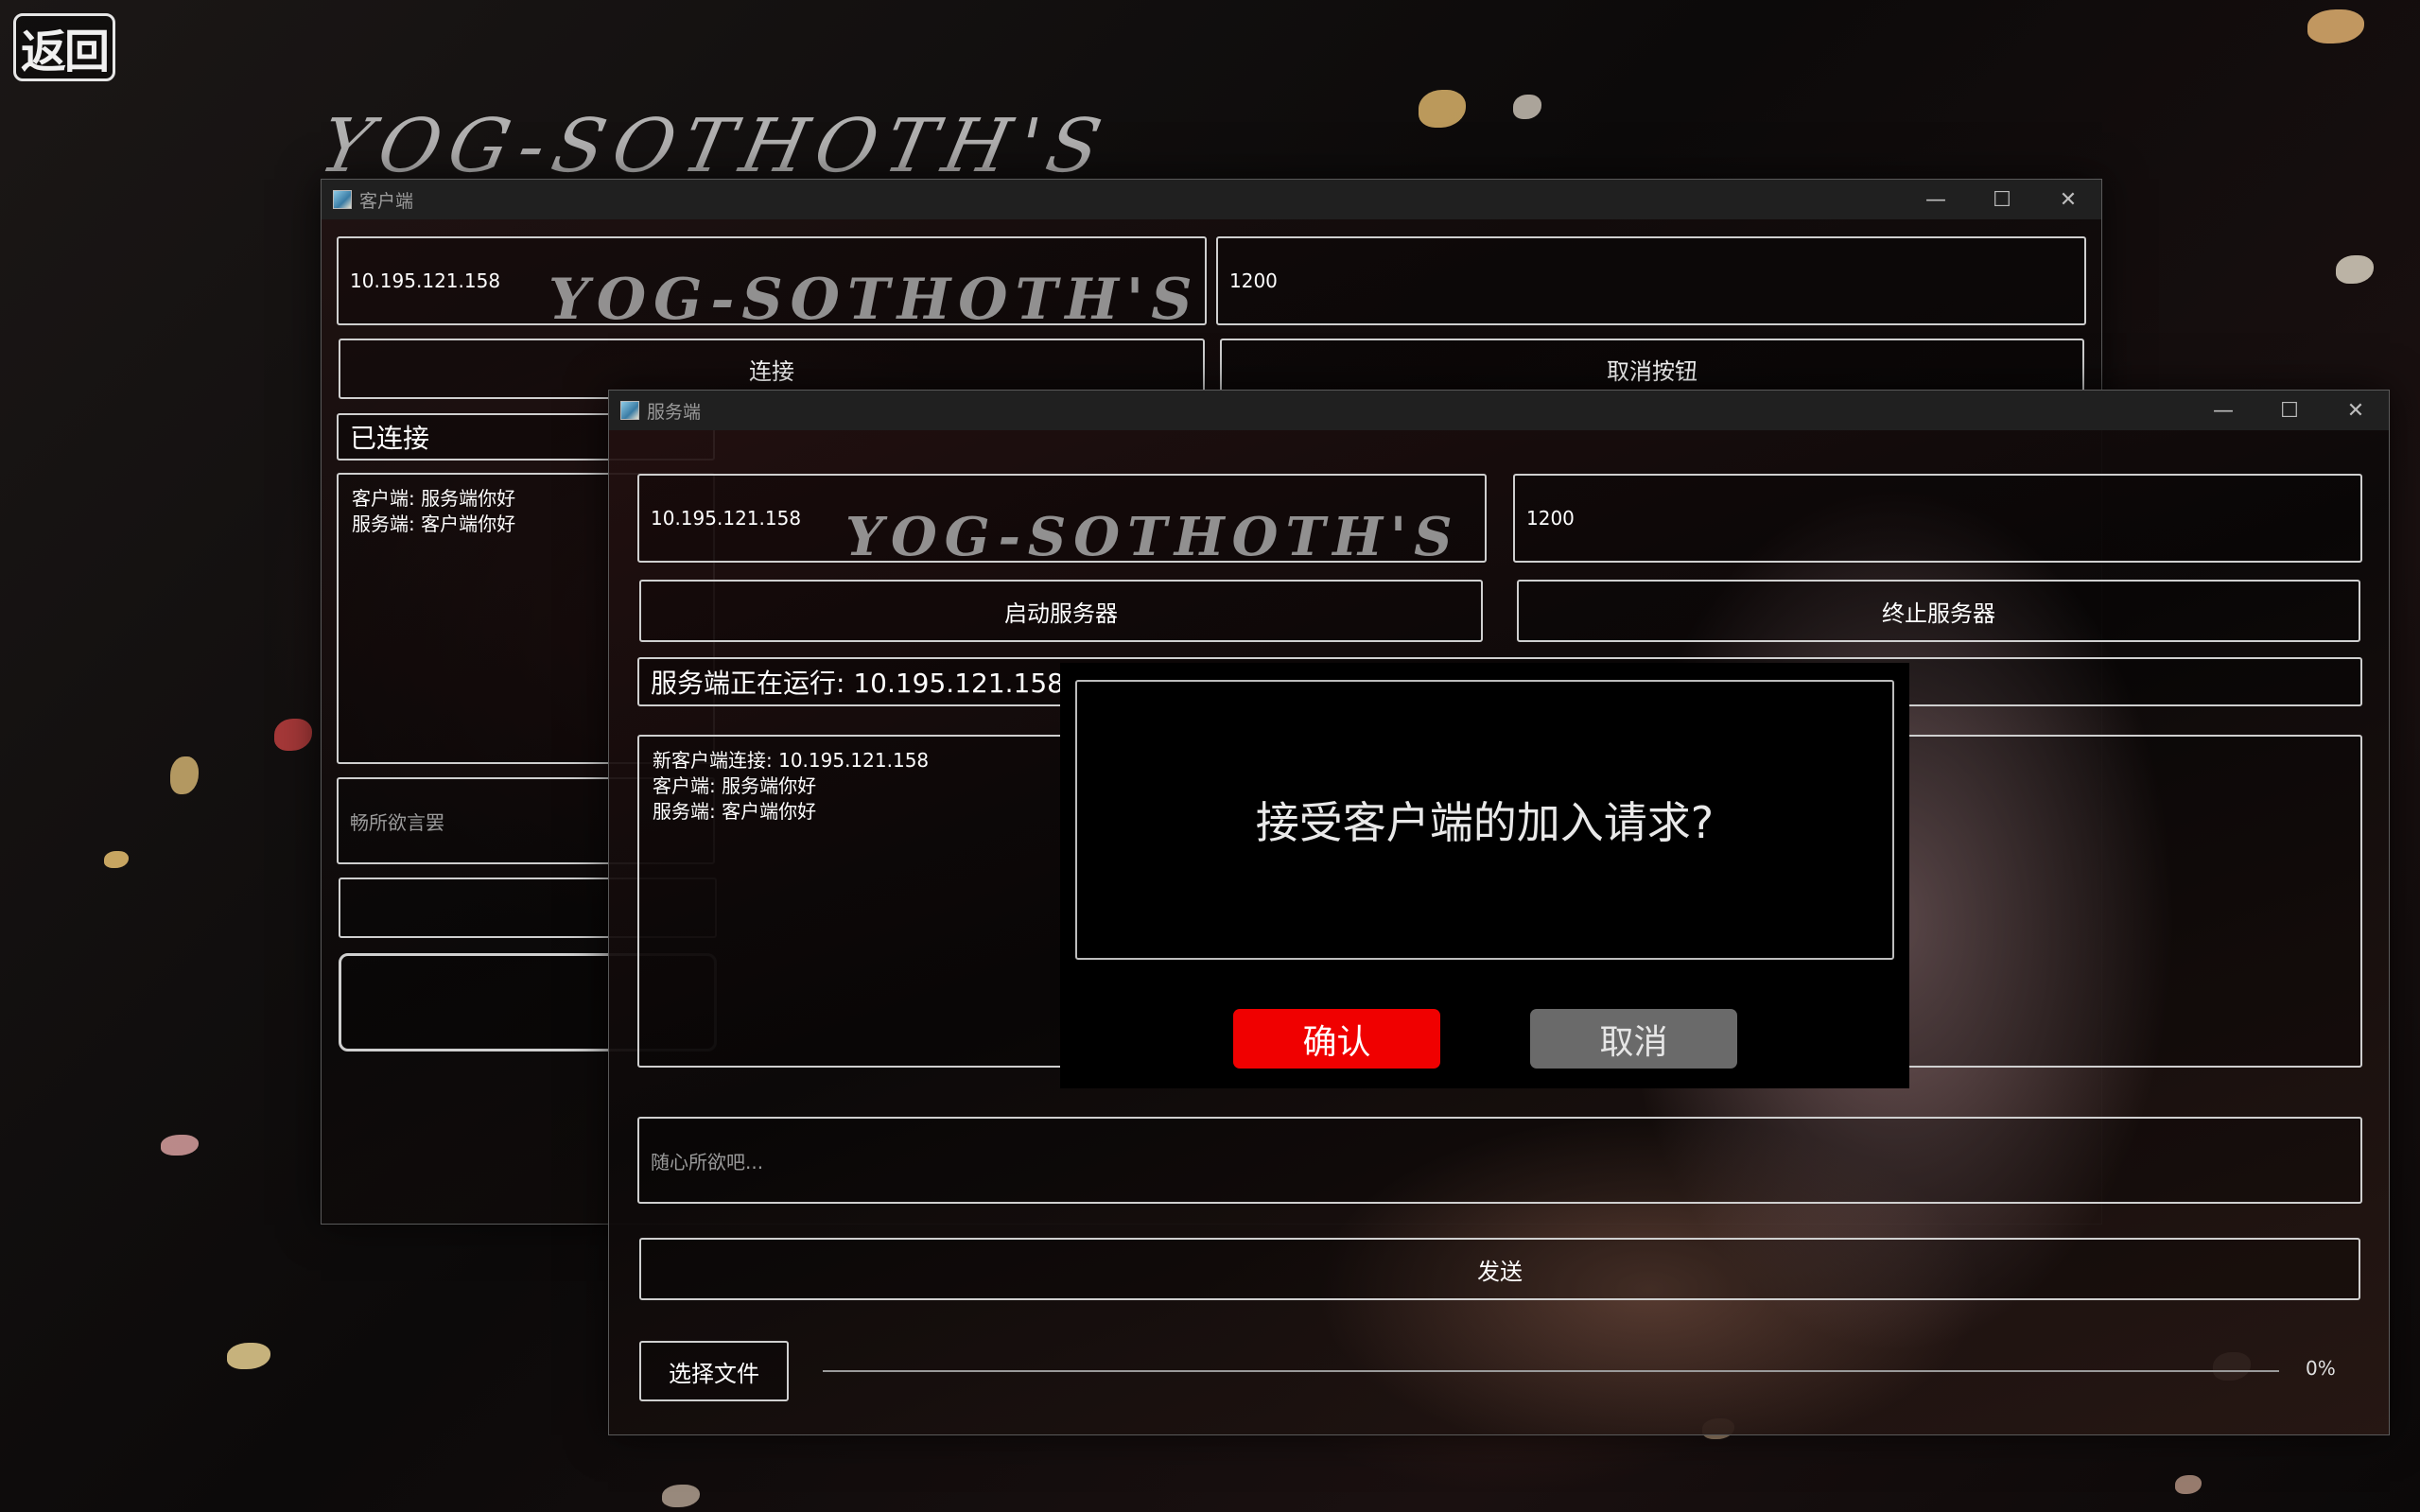 This screenshot has height=1512, width=2420. Describe the element at coordinates (1485, 820) in the screenshot. I see `dialog-message: 接受客户端的加入请求?` at that location.